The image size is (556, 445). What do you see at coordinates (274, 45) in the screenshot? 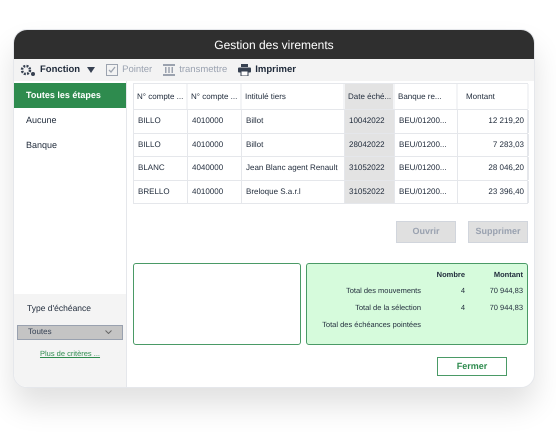
I see `window-title: Gestion des virements` at bounding box center [274, 45].